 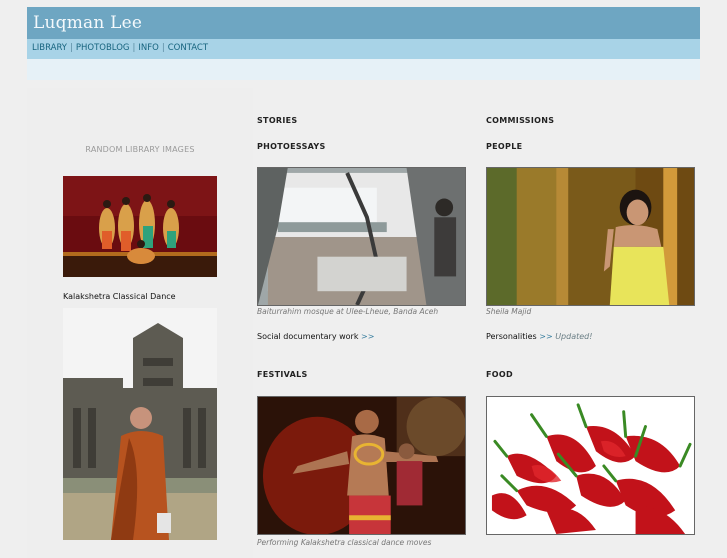 What do you see at coordinates (103, 48) in the screenshot?
I see `nav-photoblog: PHOTOBLOG` at bounding box center [103, 48].